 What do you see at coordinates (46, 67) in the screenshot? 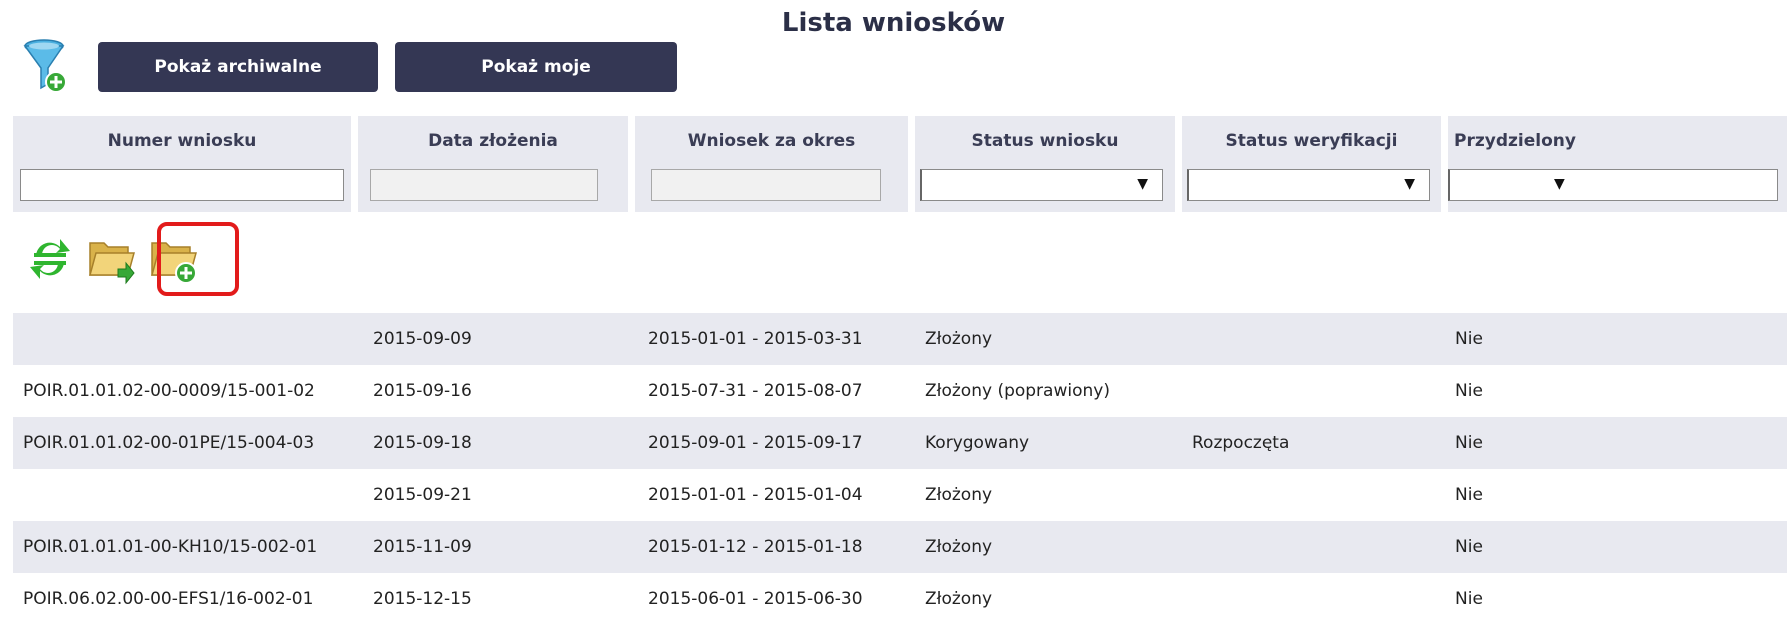
I see `funnel-add-icon` at bounding box center [46, 67].